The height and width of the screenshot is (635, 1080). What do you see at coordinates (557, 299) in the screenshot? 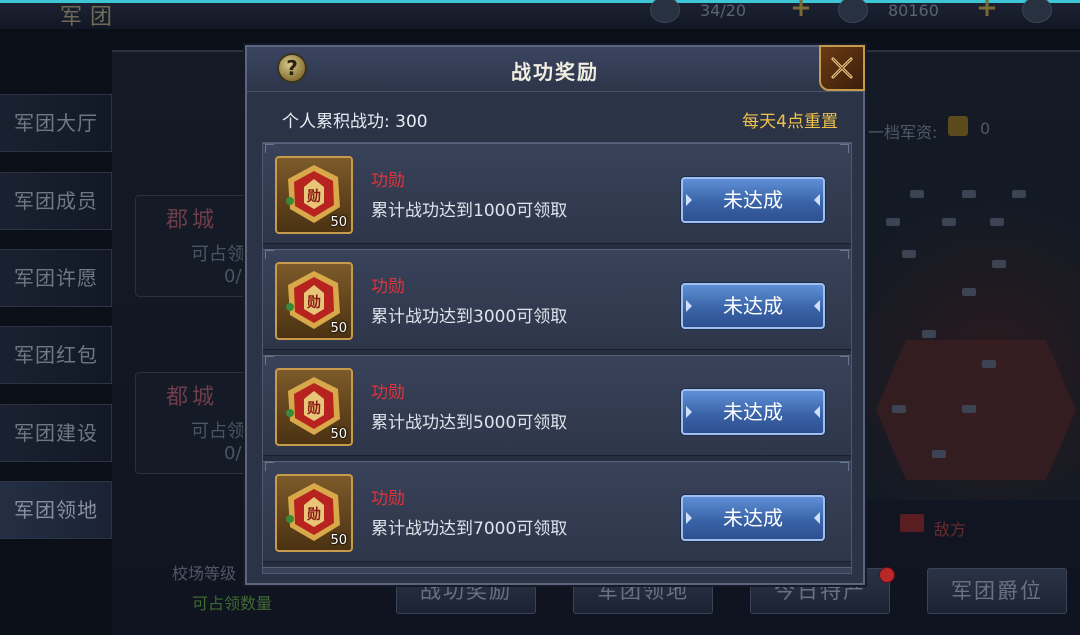
I see `reward-row: 勋 50 功勋 累计战功达到3000可领取 未达成` at bounding box center [557, 299].